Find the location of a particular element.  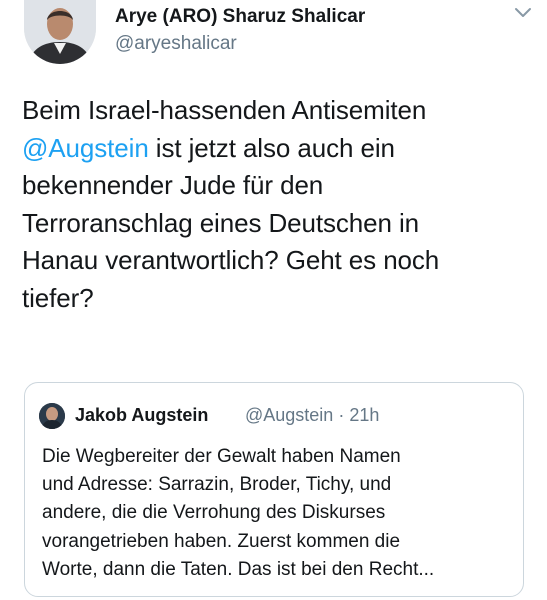

author-name: Arye (ARO) Sharuz Shalicar is located at coordinates (240, 17).